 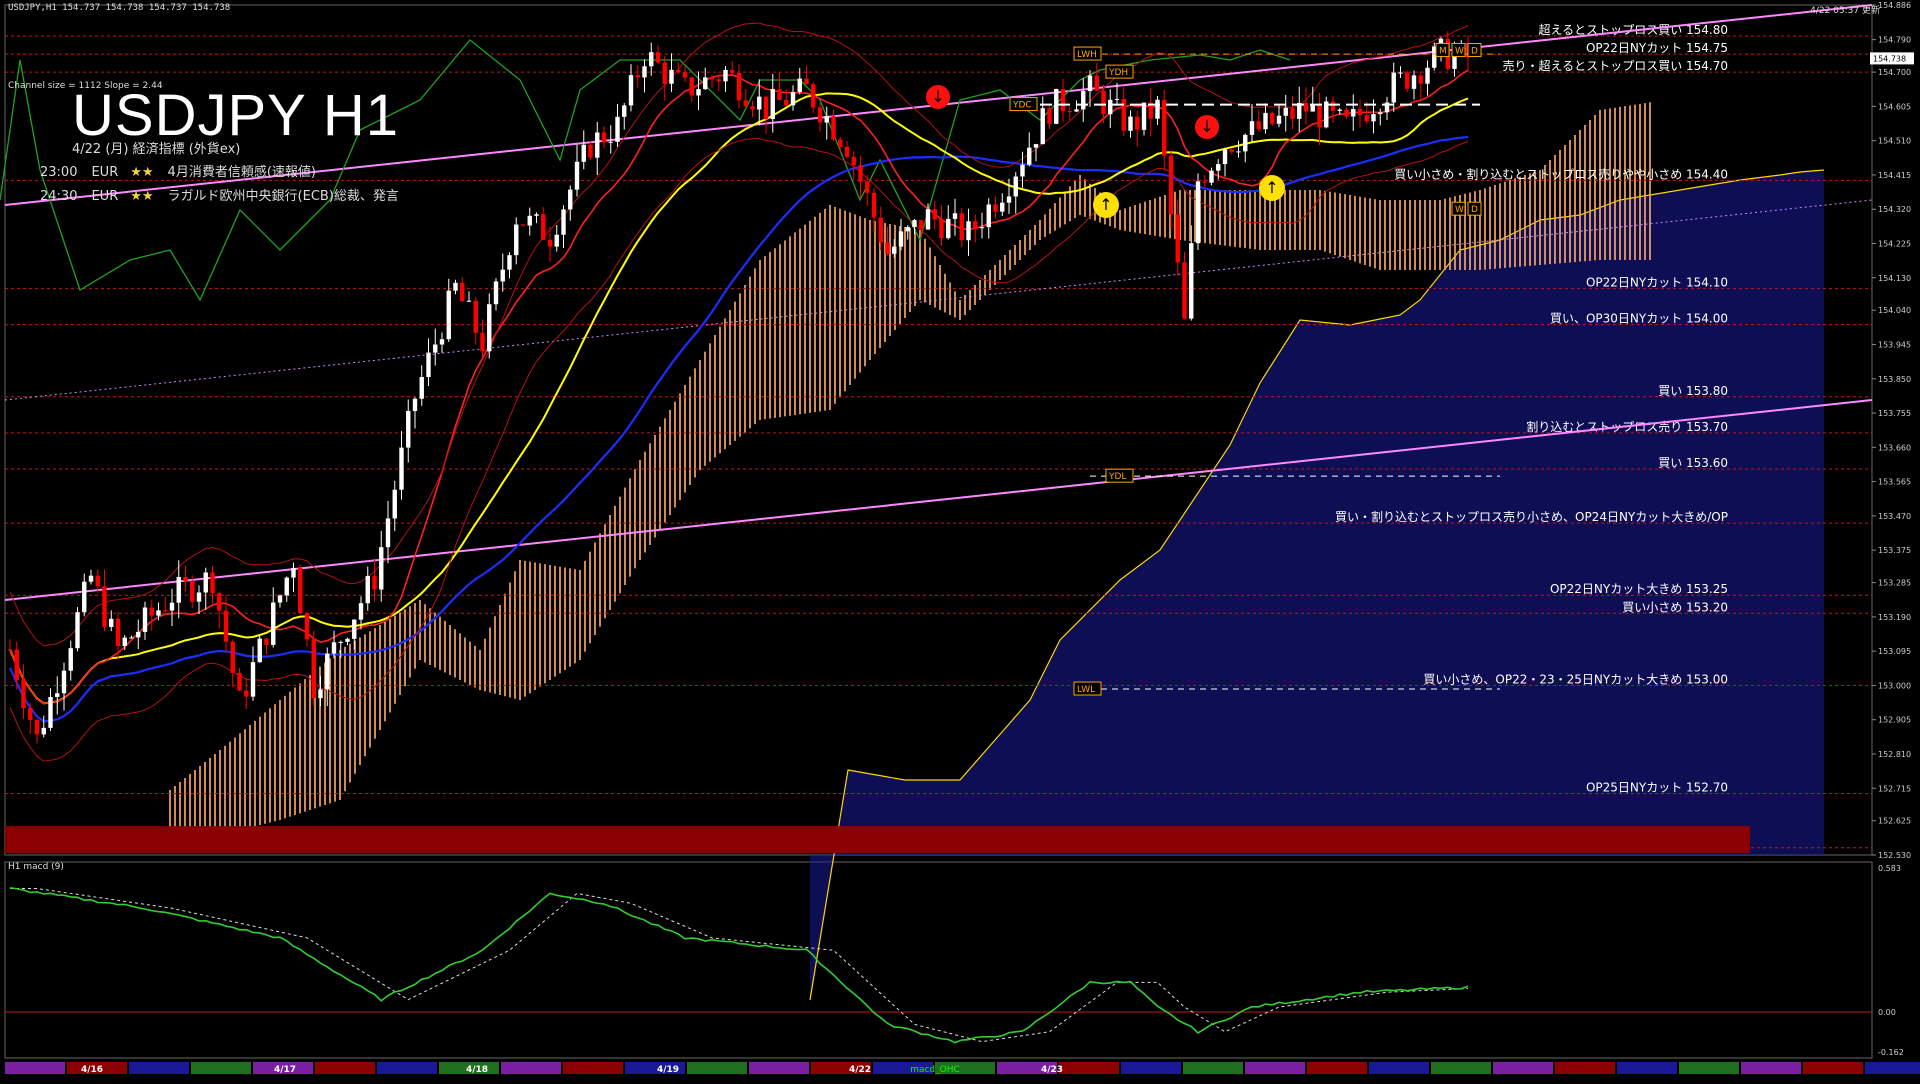 I want to click on y-tick-label: 154.510, so click(x=1894, y=141).